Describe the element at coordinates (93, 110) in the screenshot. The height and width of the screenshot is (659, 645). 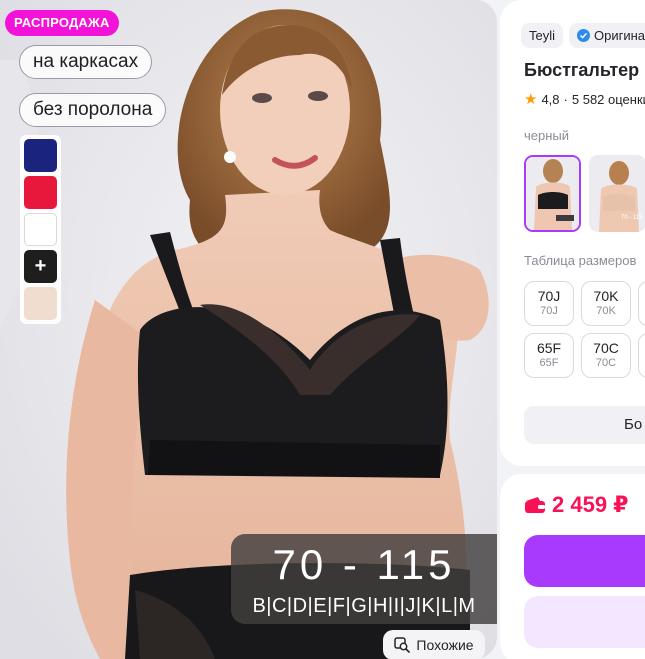
I see `tag-no-padding: без поролона` at that location.